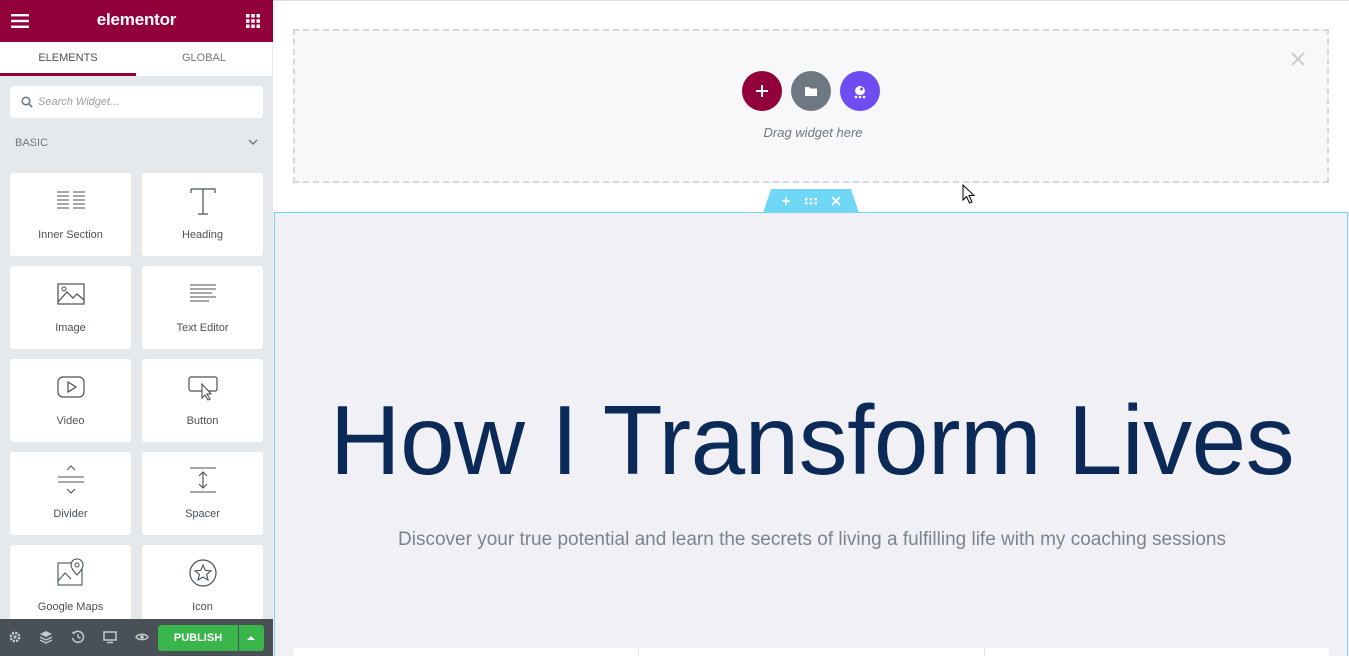  Describe the element at coordinates (253, 142) in the screenshot. I see `chevron-down-icon` at that location.